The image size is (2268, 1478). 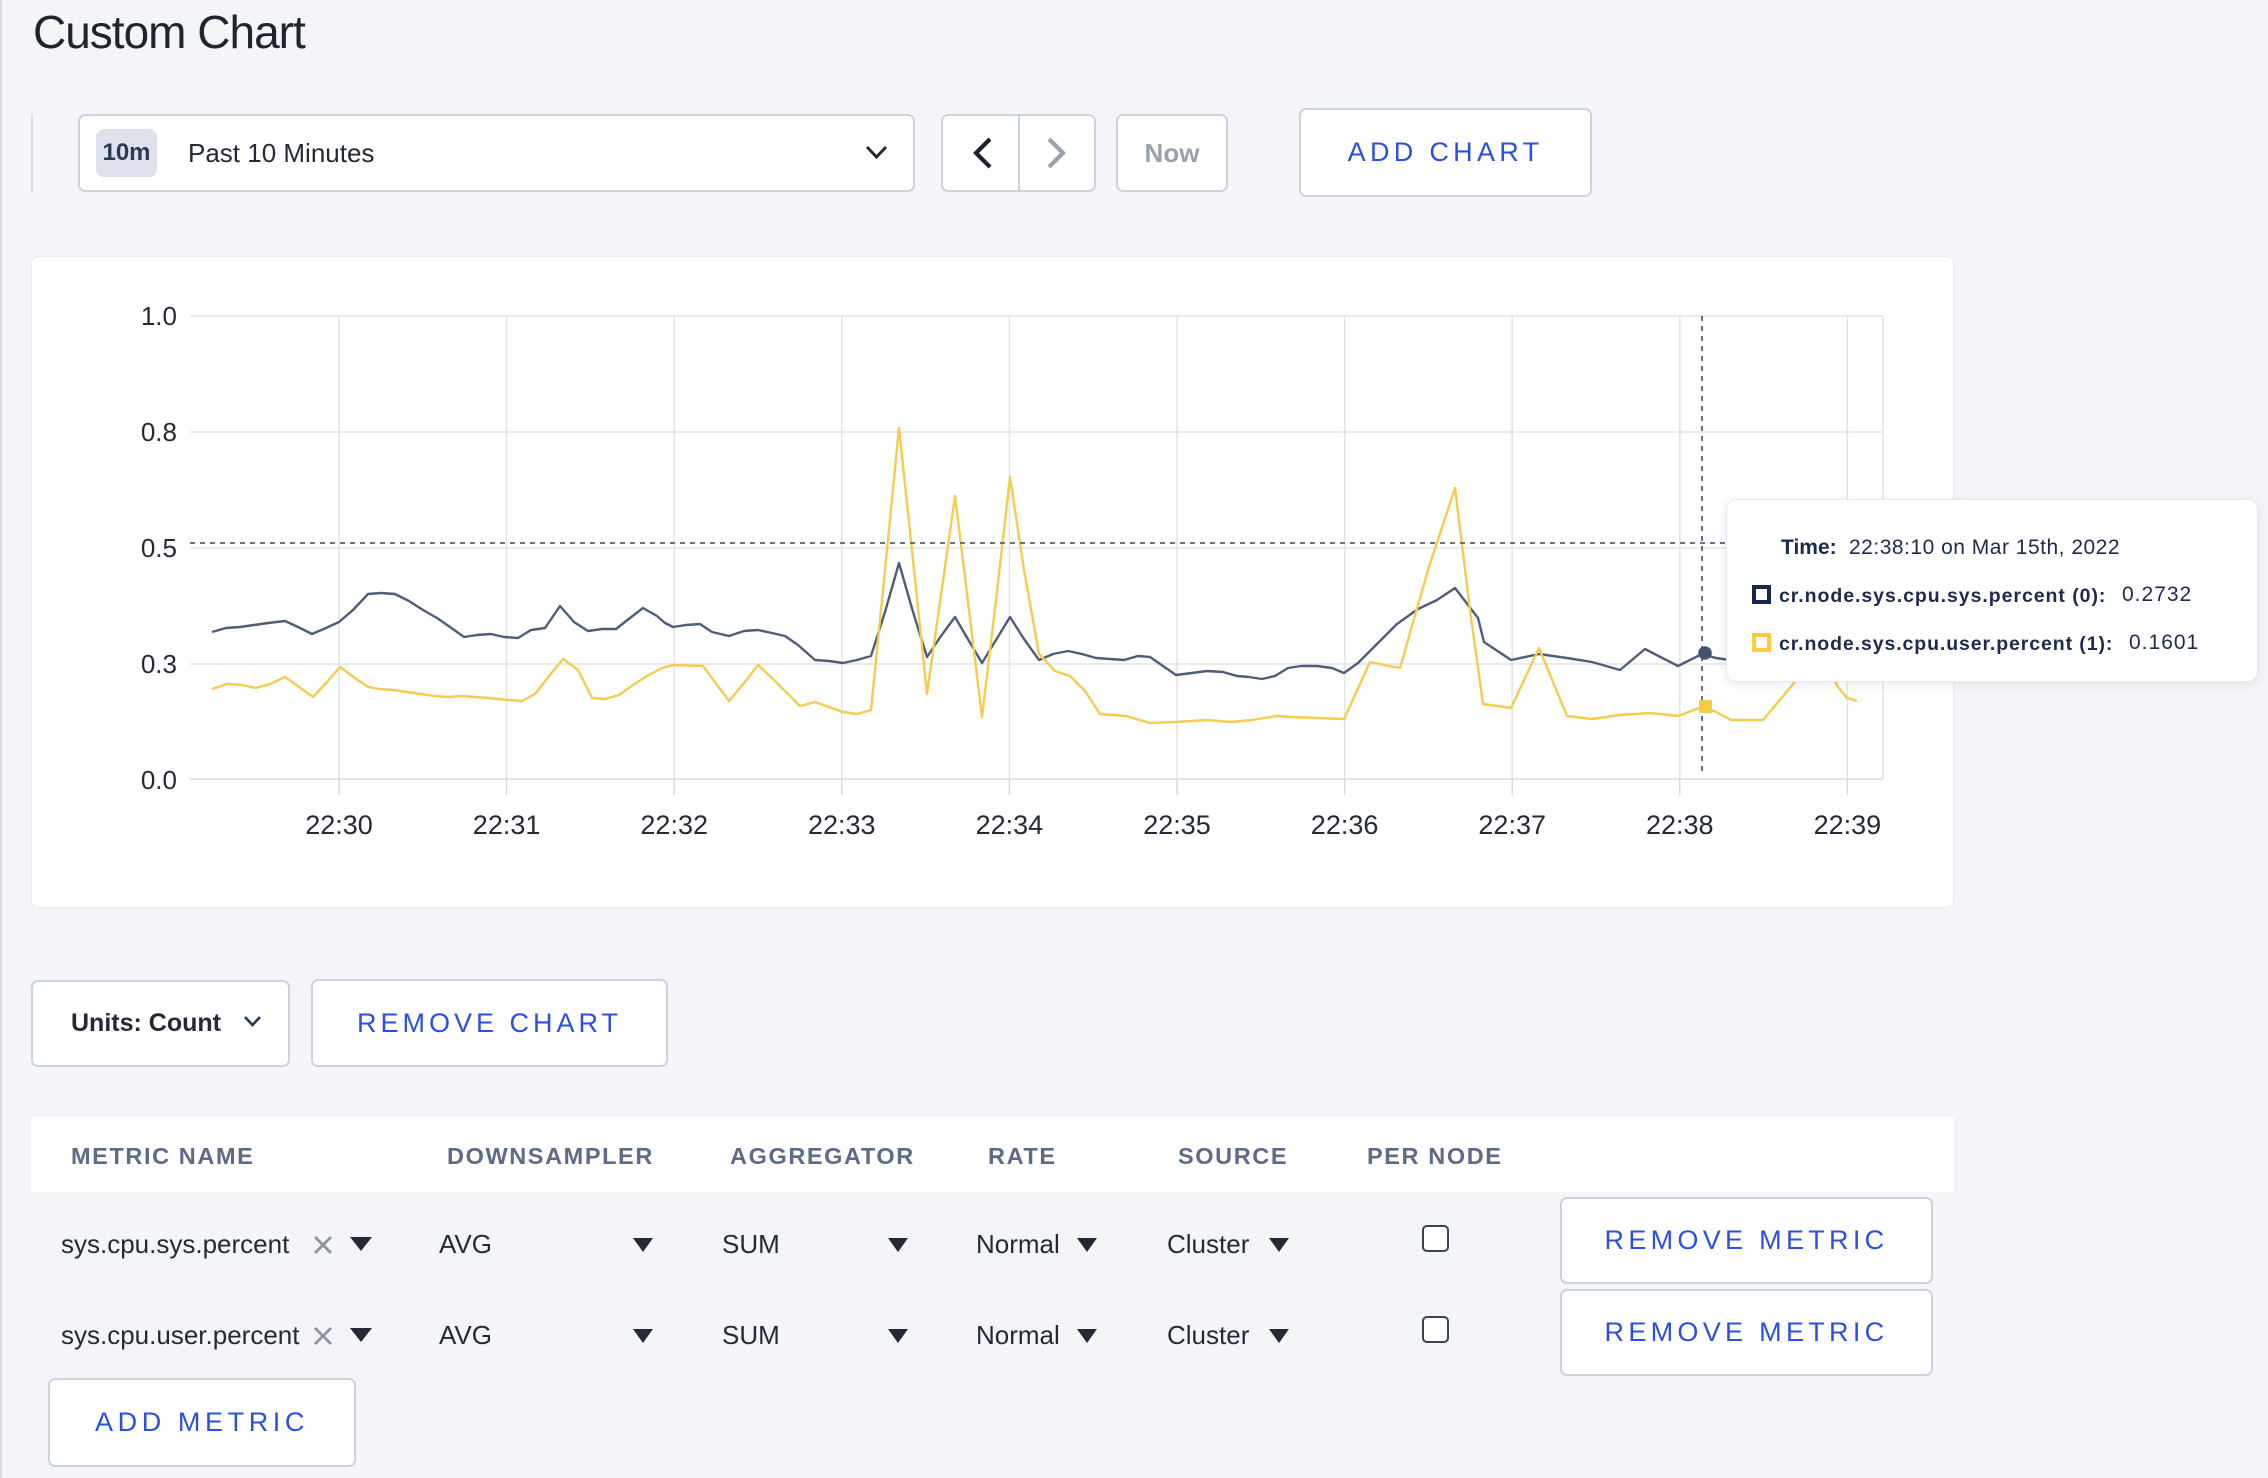 What do you see at coordinates (507, 825) in the screenshot?
I see `svg-text: 22:31` at bounding box center [507, 825].